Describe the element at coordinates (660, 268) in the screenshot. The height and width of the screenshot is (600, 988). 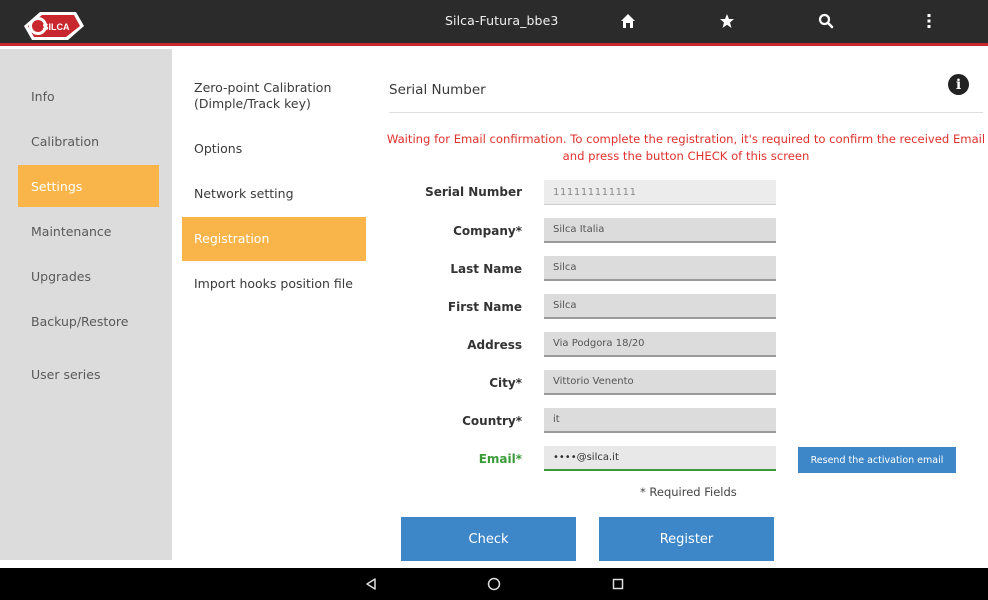
I see `last-name-field: Silca` at that location.